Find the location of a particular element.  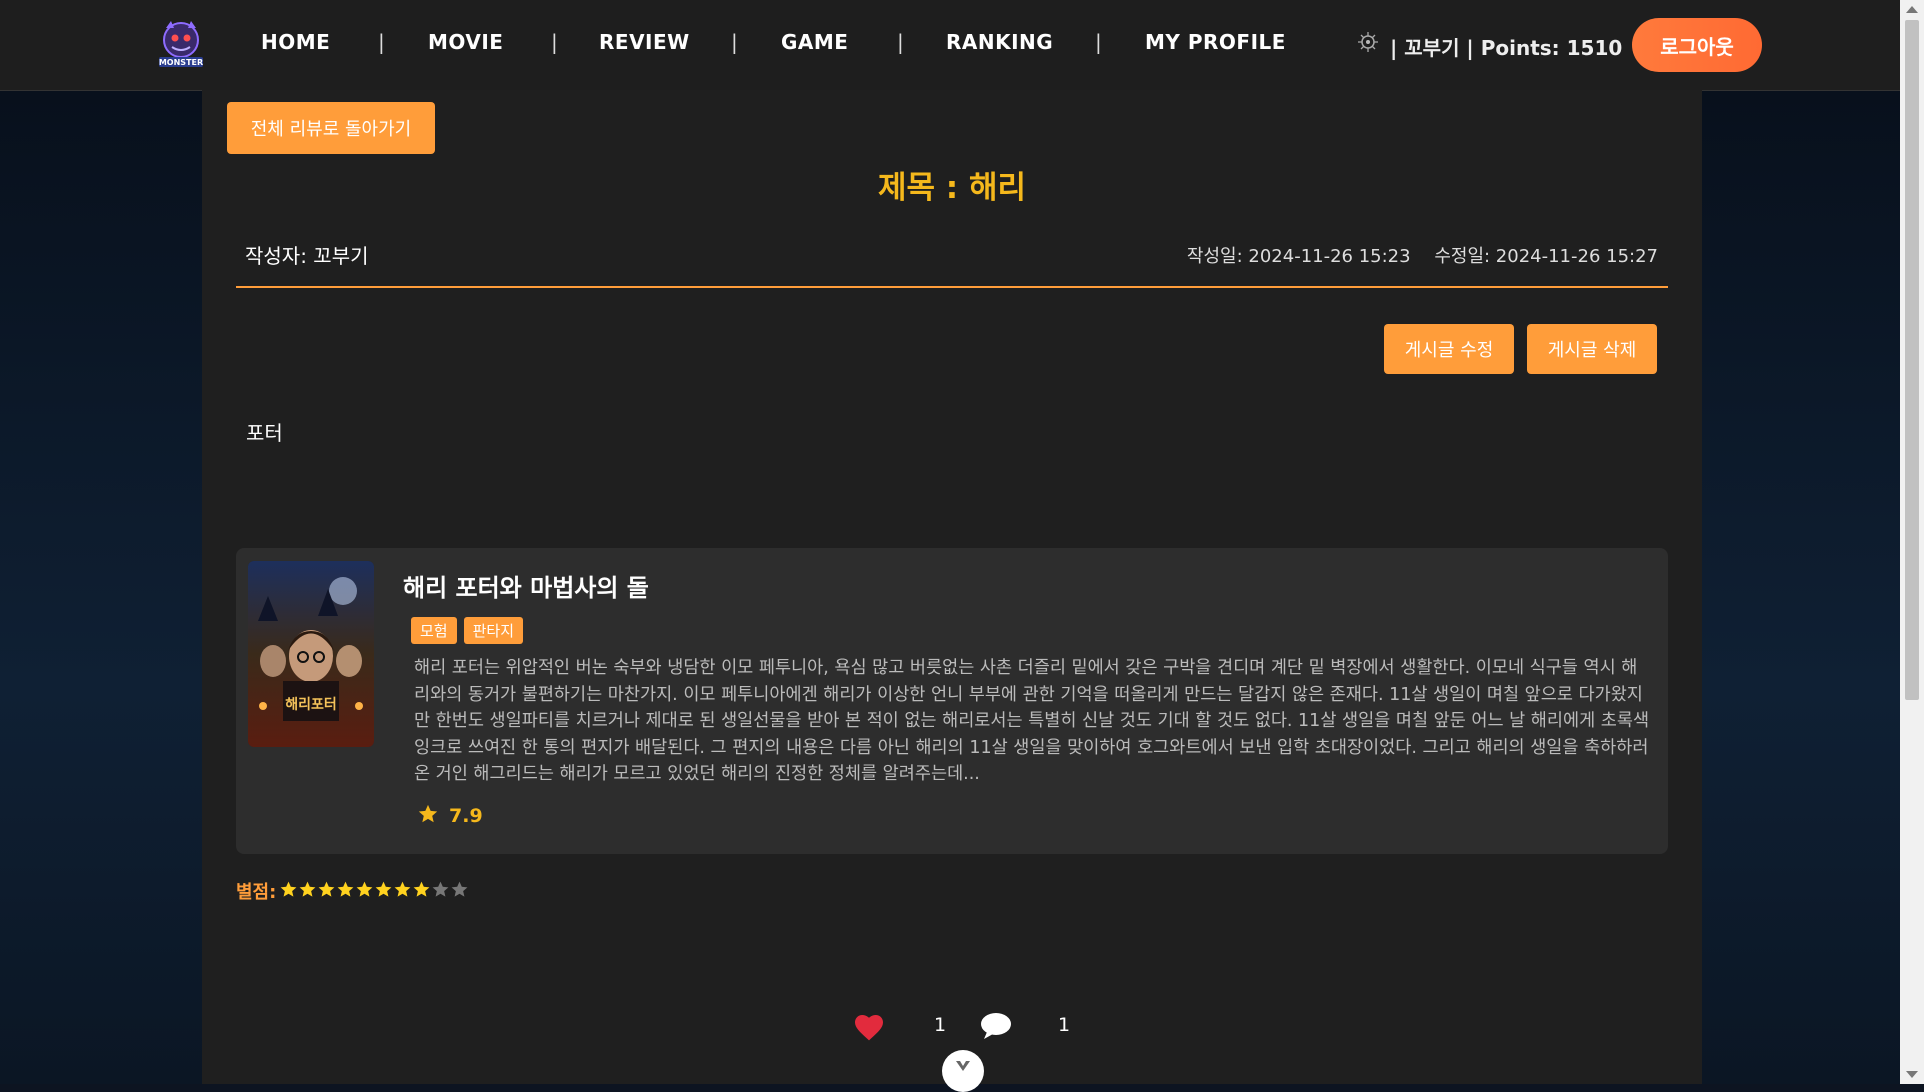

modified-date: 수정일: 2024-11-26 15:27 is located at coordinates (1546, 256).